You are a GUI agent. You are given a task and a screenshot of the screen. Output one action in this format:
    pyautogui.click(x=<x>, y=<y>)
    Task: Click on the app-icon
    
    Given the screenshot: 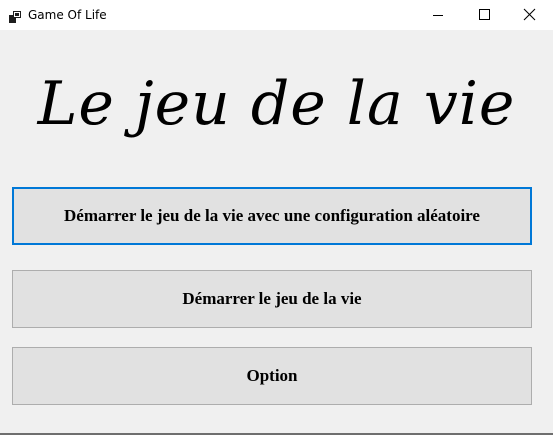 What is the action you would take?
    pyautogui.click(x=15, y=15)
    